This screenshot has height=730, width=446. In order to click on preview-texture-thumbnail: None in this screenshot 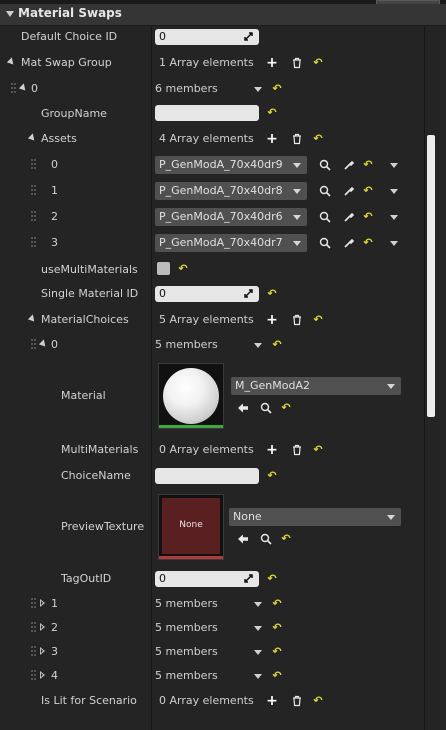, I will do `click(191, 527)`.